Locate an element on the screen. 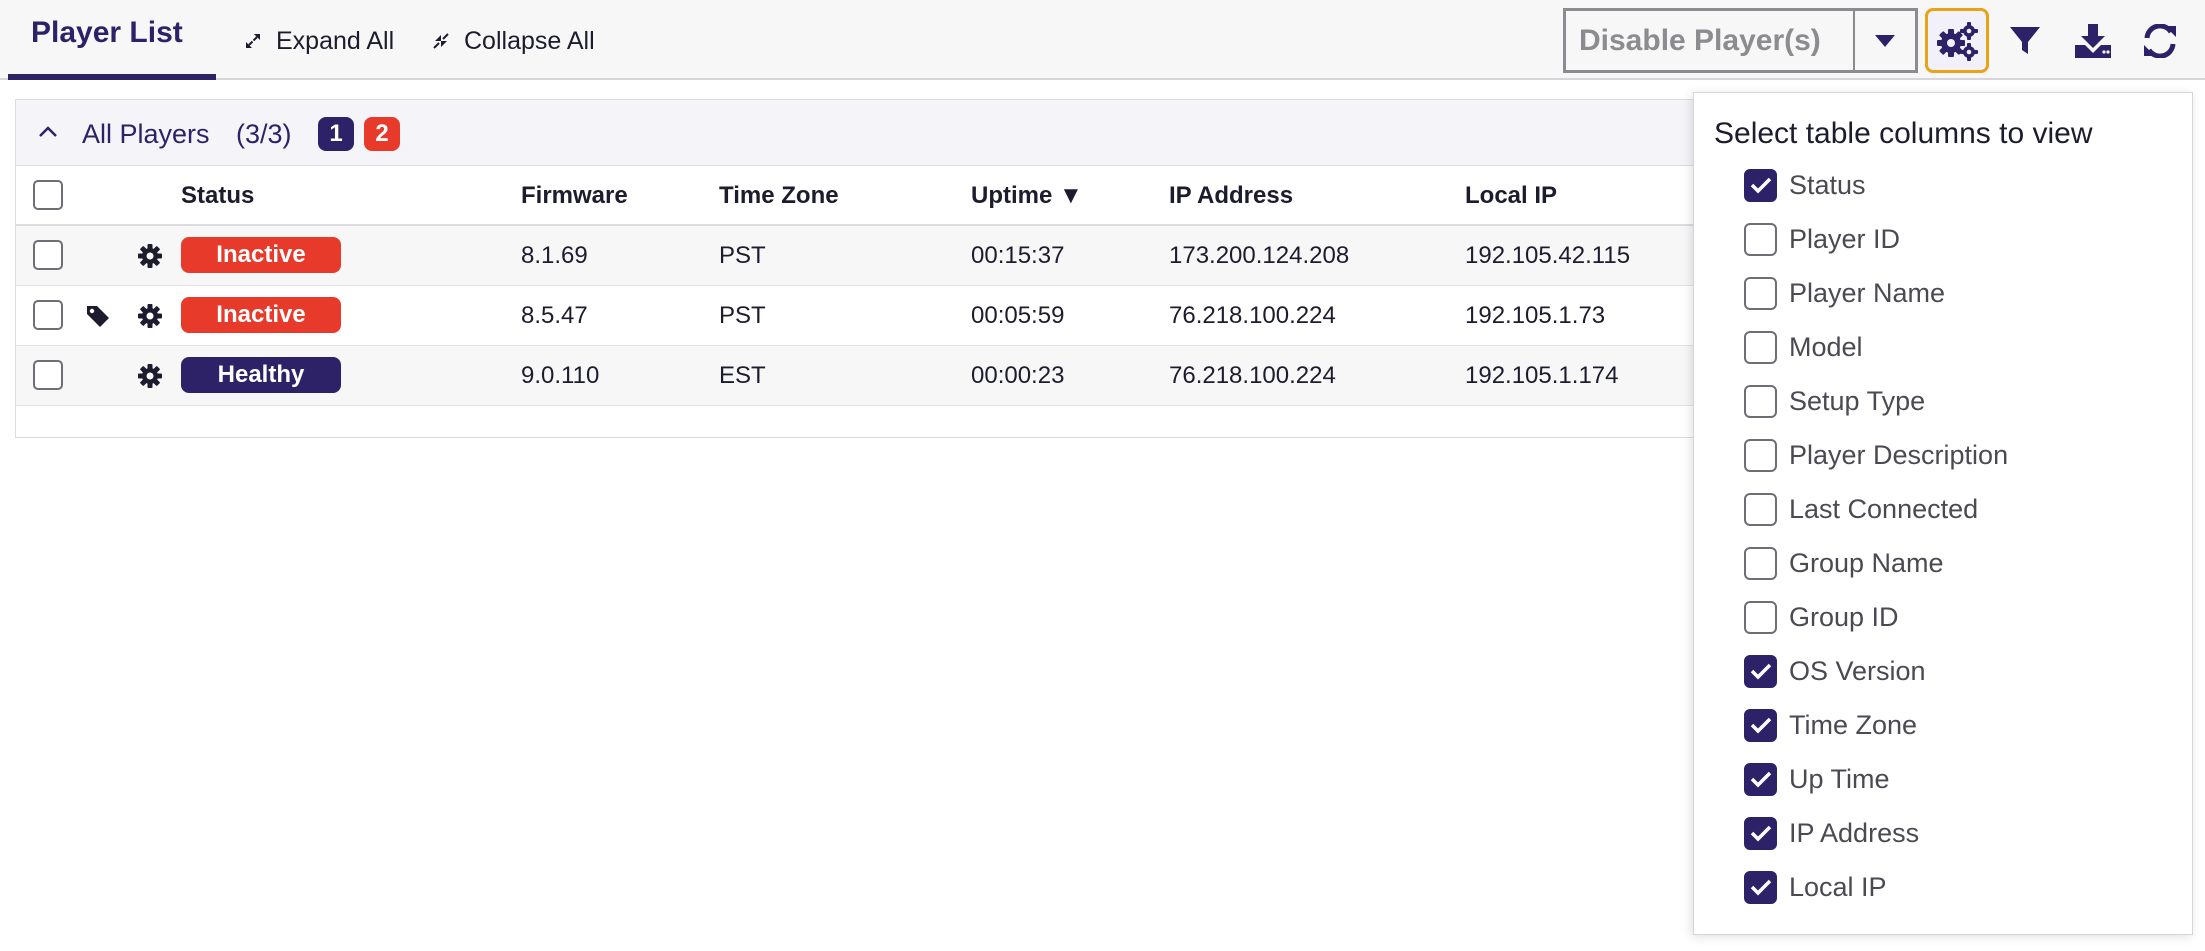  column-option-label: Model is located at coordinates (1826, 346).